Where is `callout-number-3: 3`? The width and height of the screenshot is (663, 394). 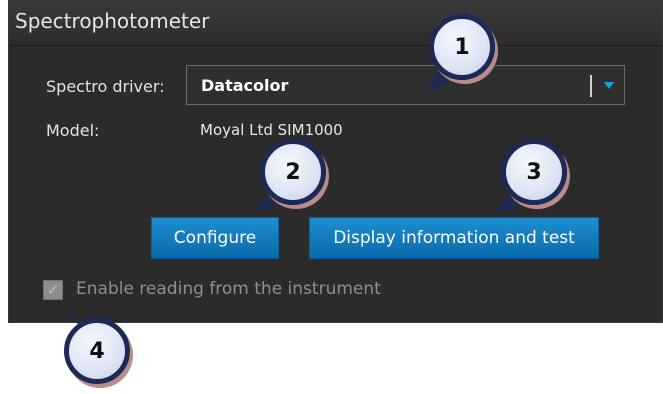
callout-number-3: 3 is located at coordinates (534, 172).